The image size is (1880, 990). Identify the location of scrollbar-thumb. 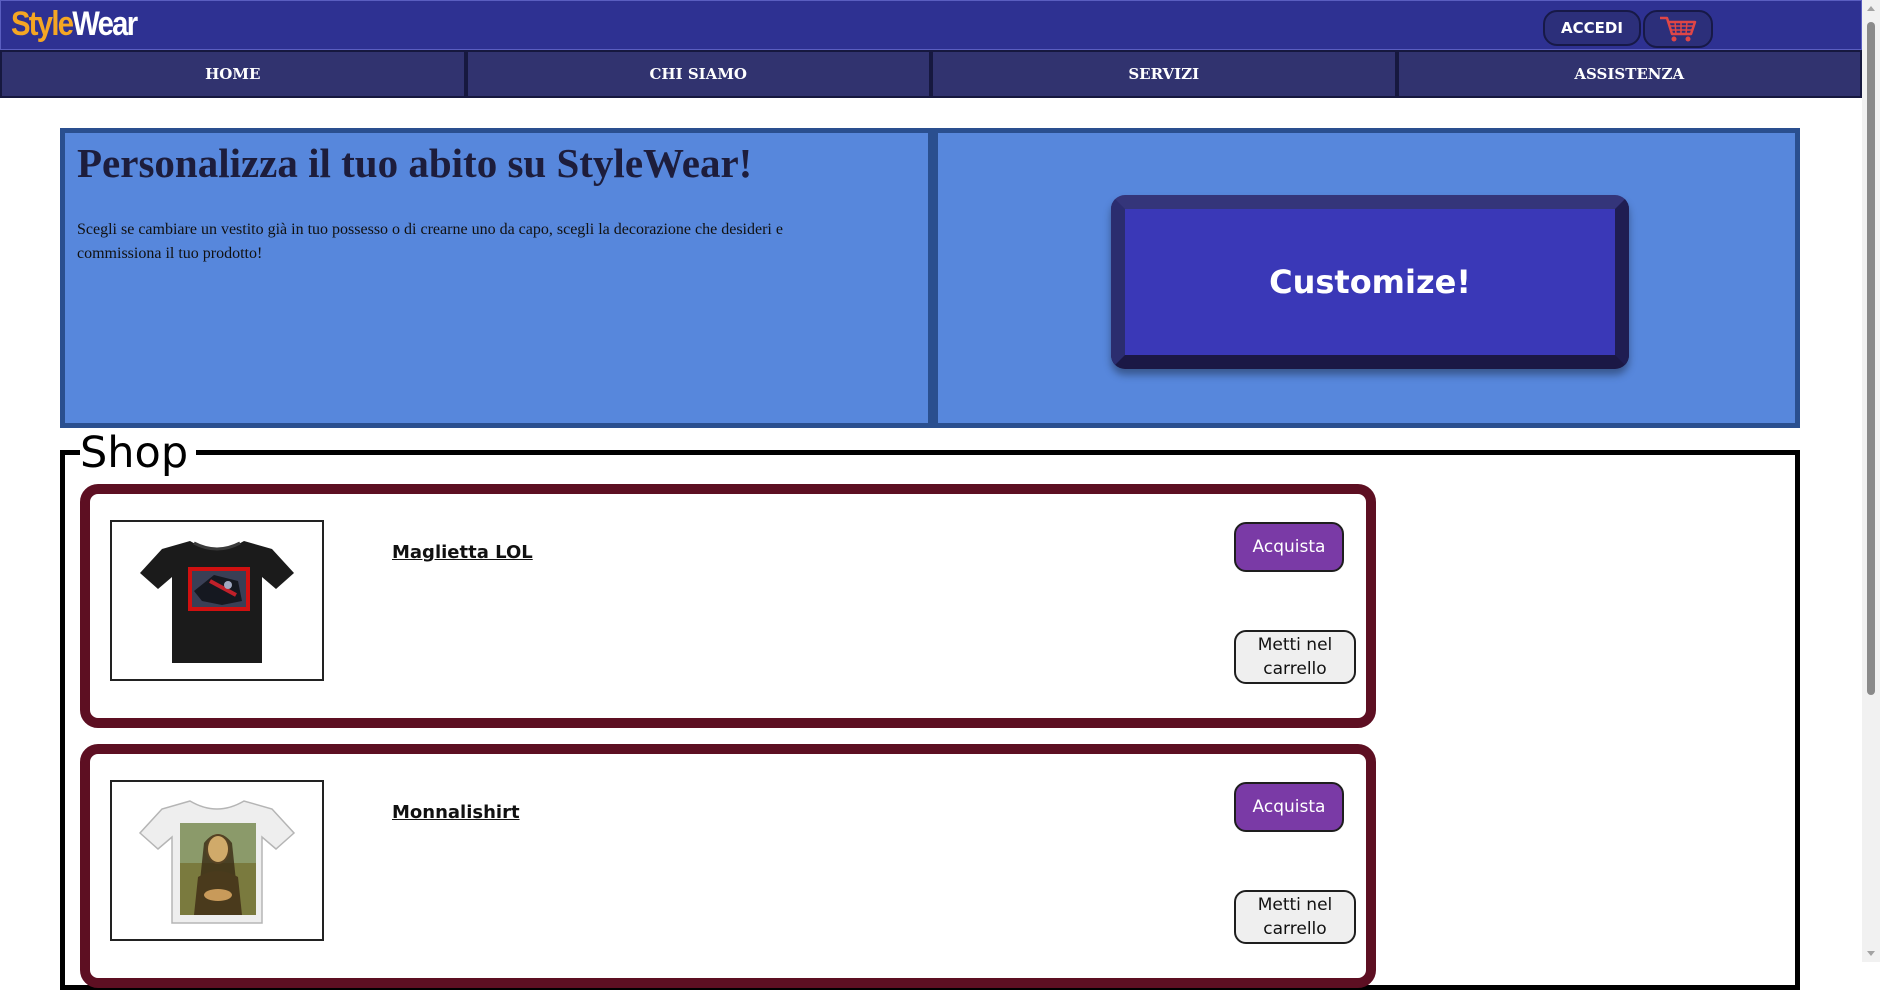
(1871, 358).